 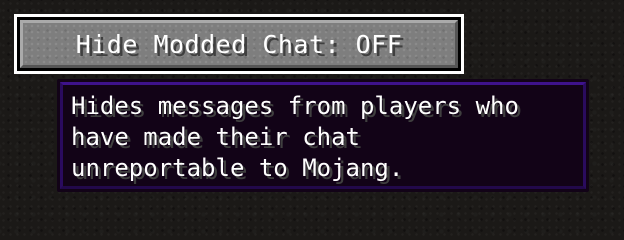 What do you see at coordinates (237, 168) in the screenshot?
I see `tooltip-line: unreportable to Mojang.` at bounding box center [237, 168].